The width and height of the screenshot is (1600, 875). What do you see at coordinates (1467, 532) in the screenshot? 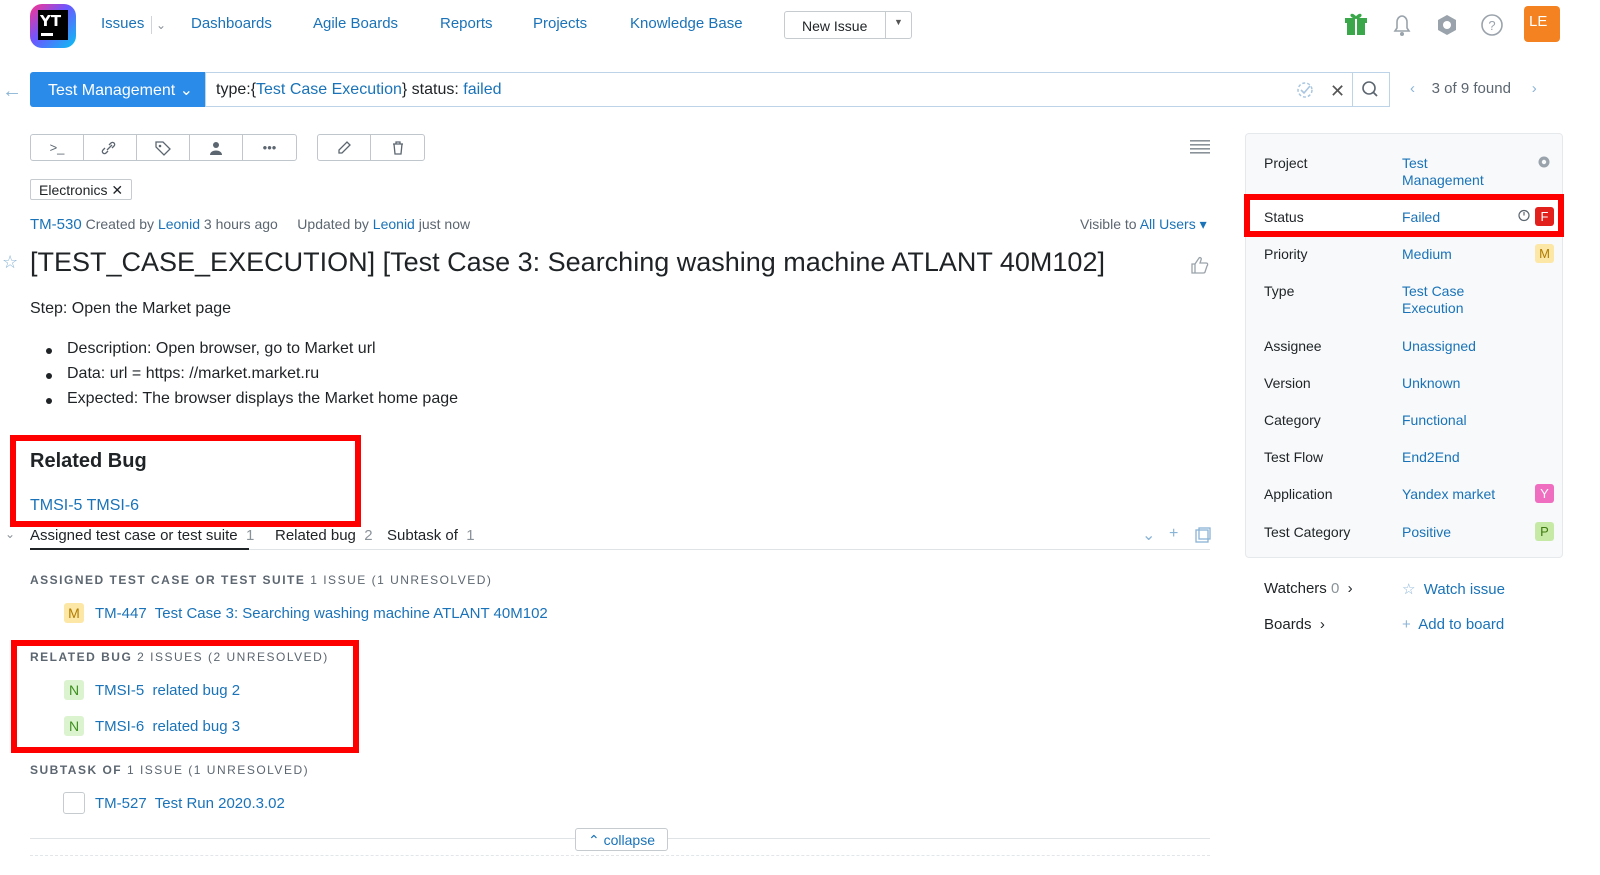
I see `field-value-test-category: Positive` at bounding box center [1467, 532].